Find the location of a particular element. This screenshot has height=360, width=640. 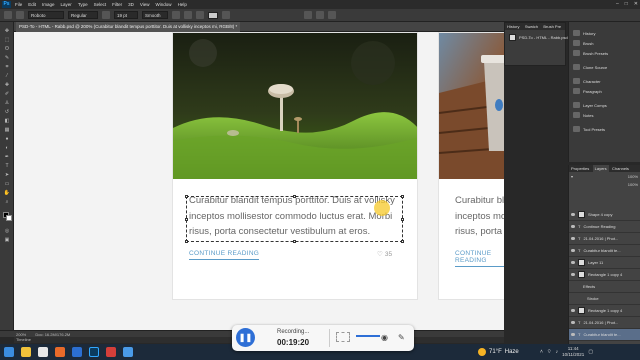

heart-icon: ♡ is located at coordinates (380, 254).